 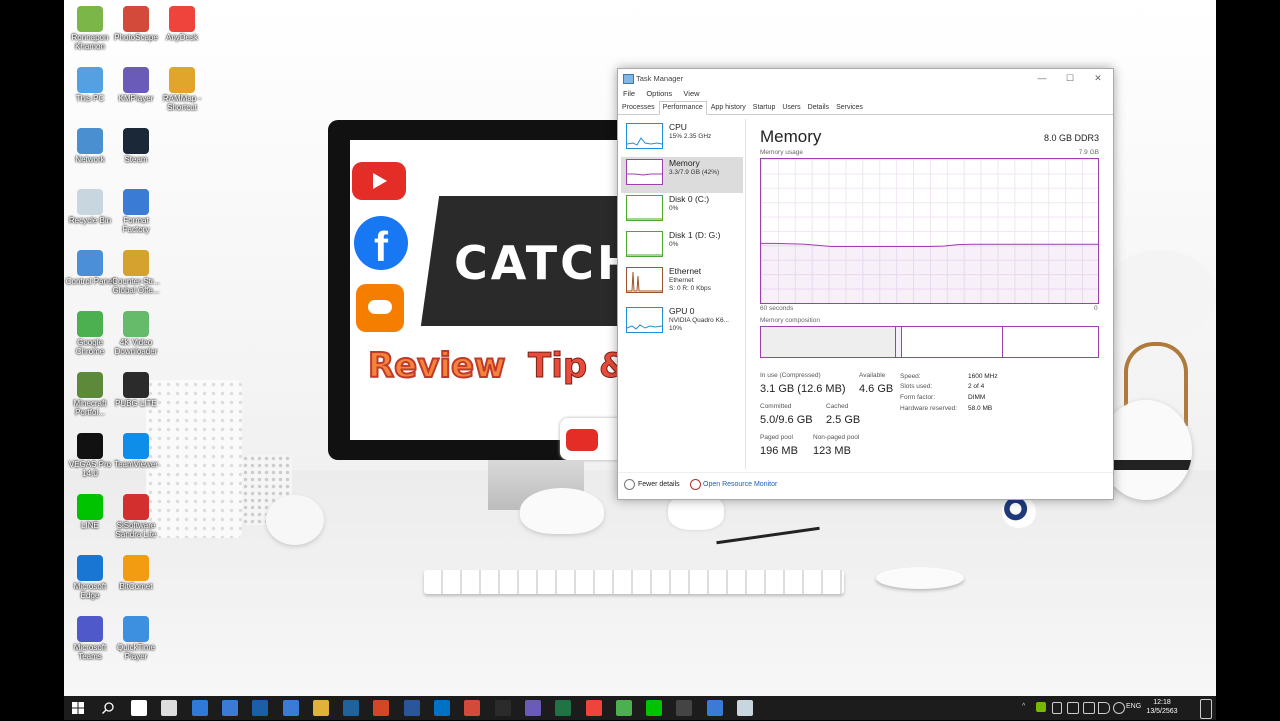 What do you see at coordinates (136, 210) in the screenshot?
I see `desktop-icon: Format Factory` at bounding box center [136, 210].